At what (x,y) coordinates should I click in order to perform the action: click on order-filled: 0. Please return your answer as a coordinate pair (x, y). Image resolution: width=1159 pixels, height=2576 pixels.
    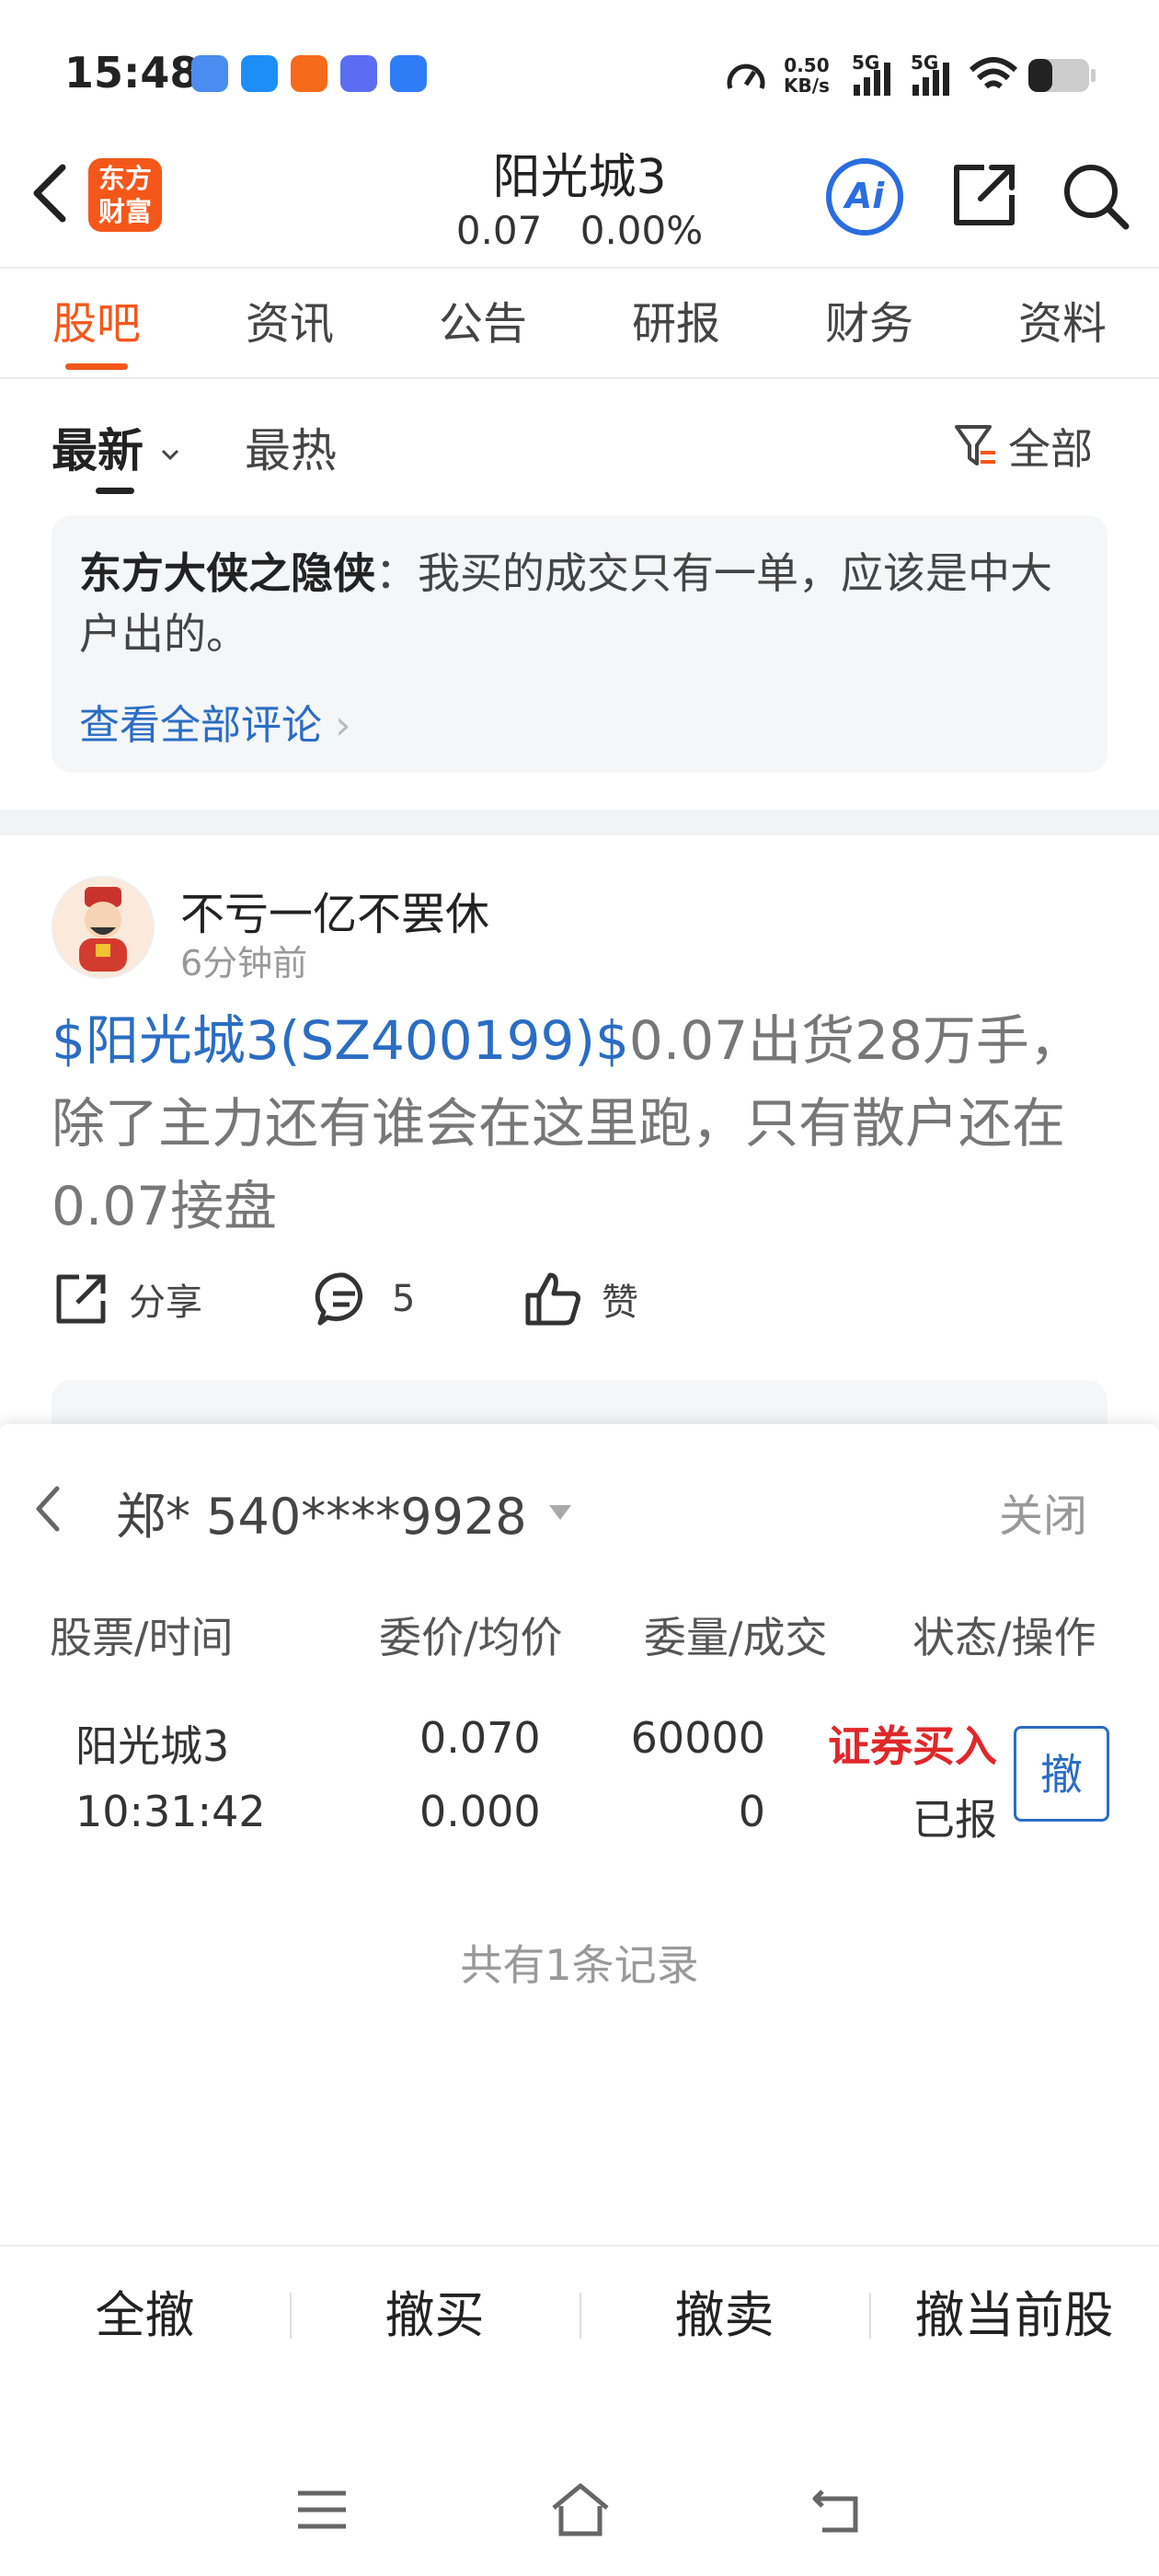
    Looking at the image, I should click on (751, 1811).